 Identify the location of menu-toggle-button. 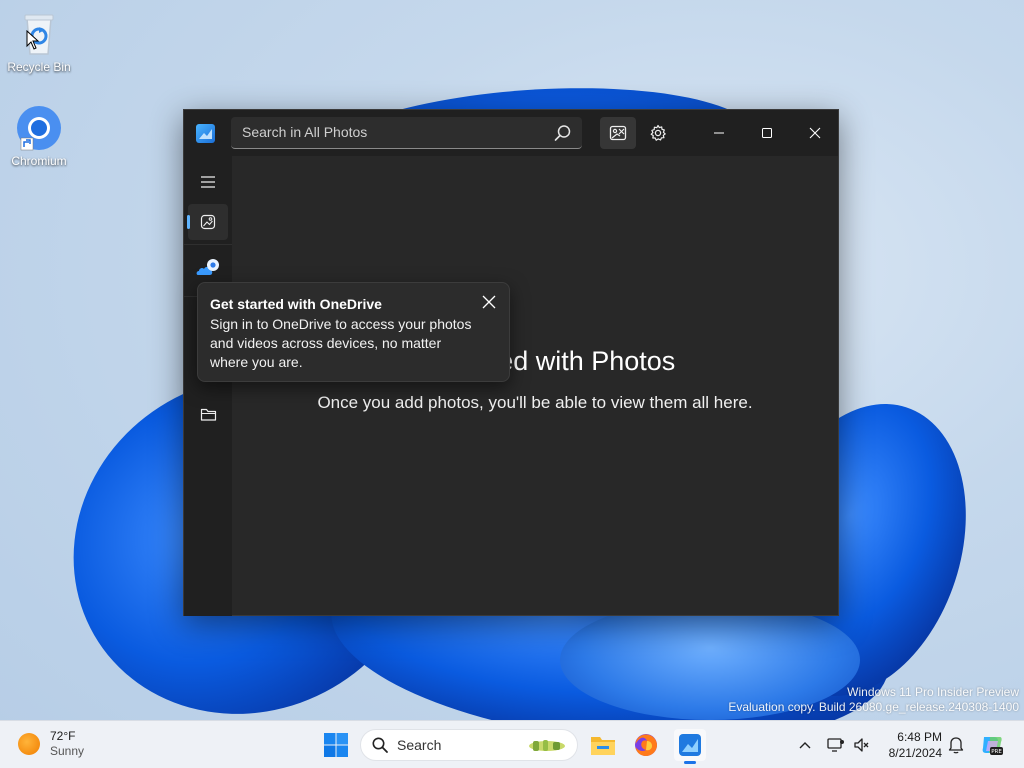
(208, 182).